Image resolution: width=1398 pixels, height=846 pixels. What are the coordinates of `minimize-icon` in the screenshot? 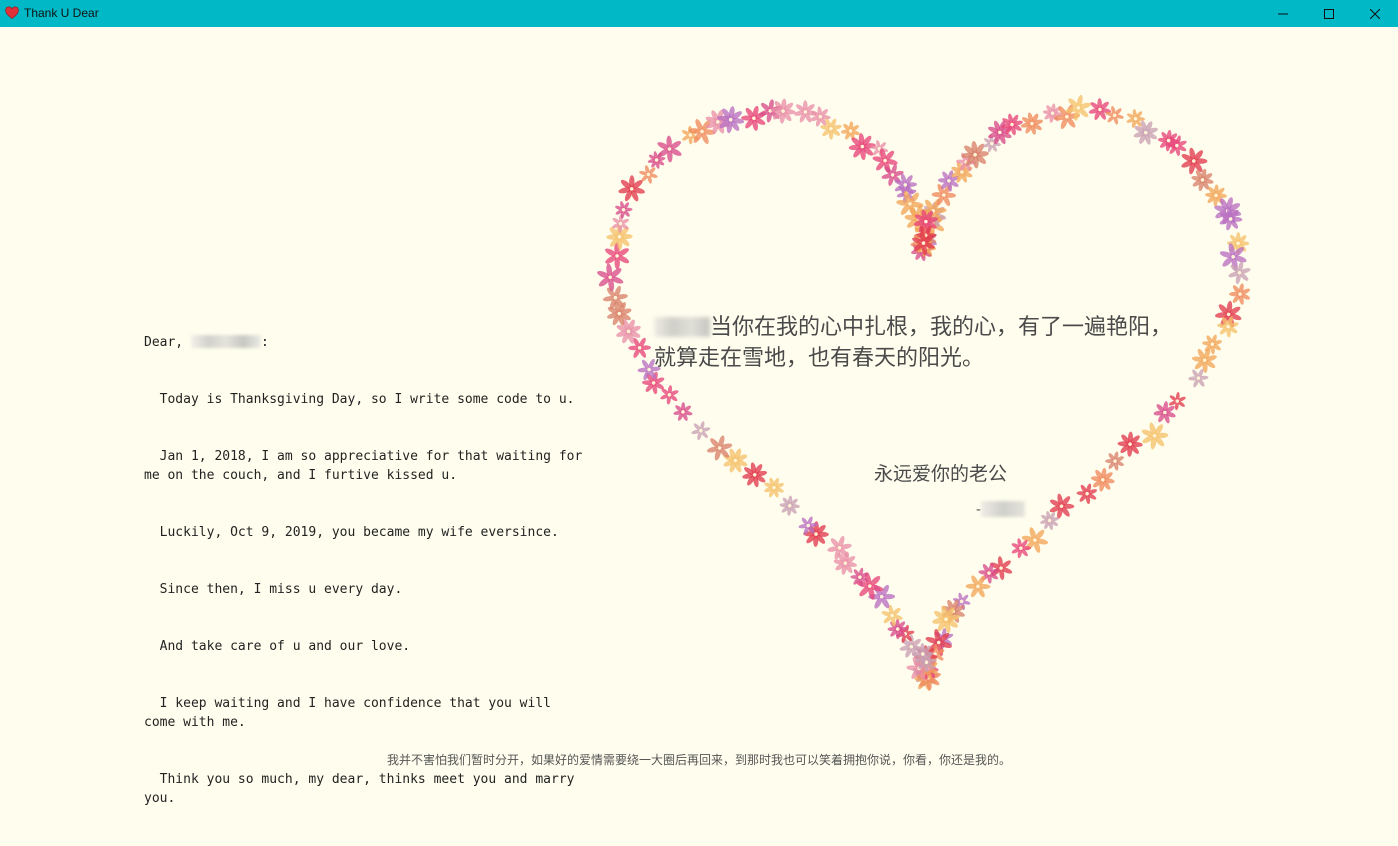 It's located at (1283, 13).